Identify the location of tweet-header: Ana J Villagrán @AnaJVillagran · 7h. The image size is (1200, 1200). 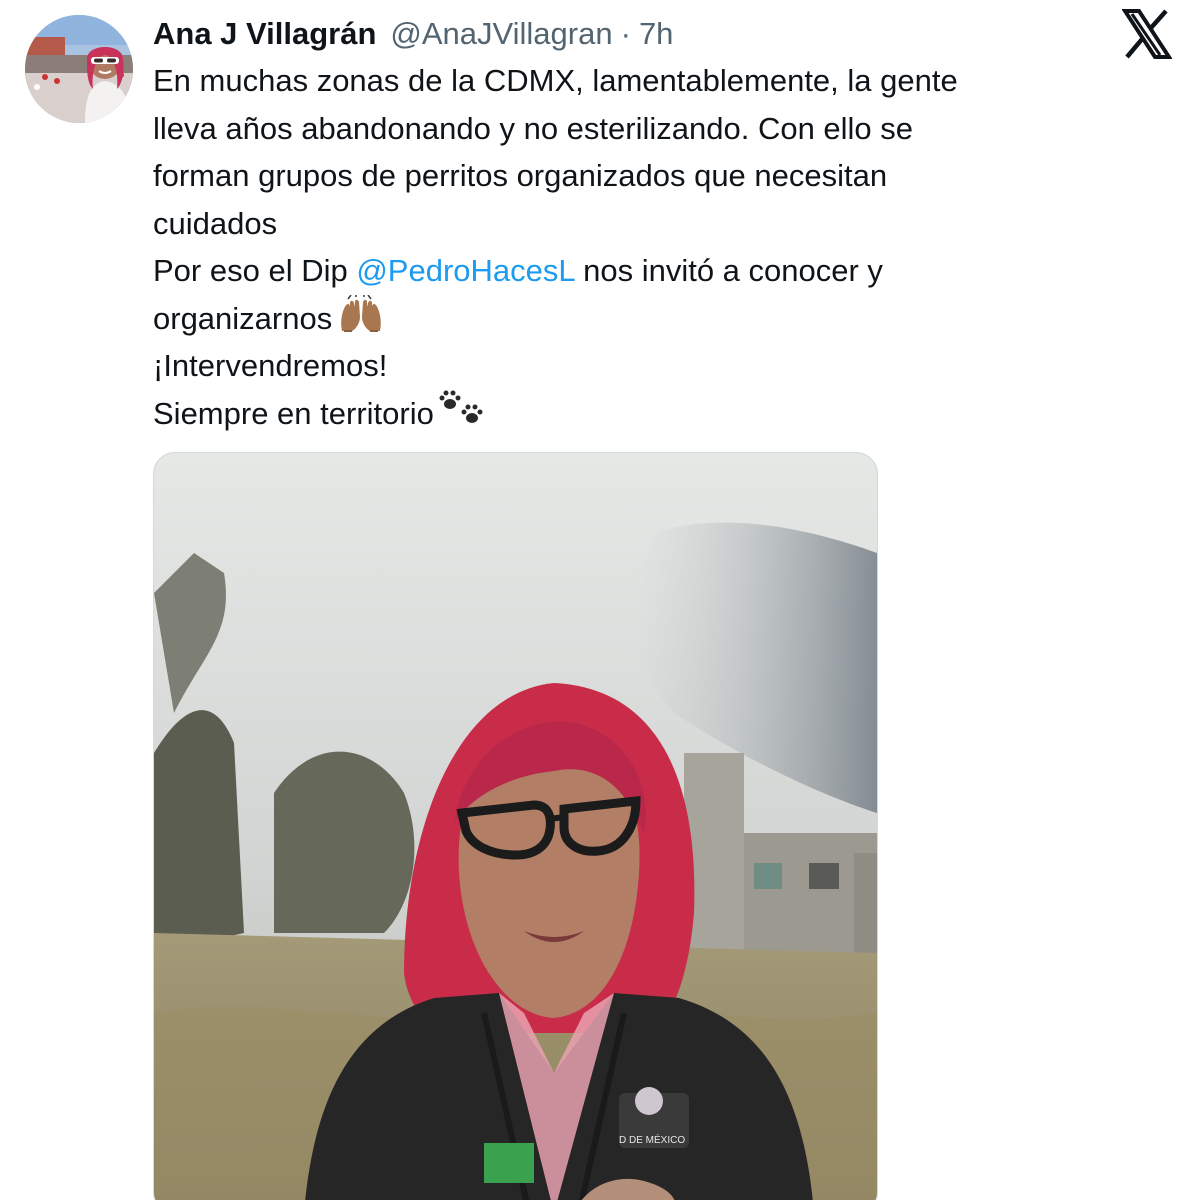
(413, 34).